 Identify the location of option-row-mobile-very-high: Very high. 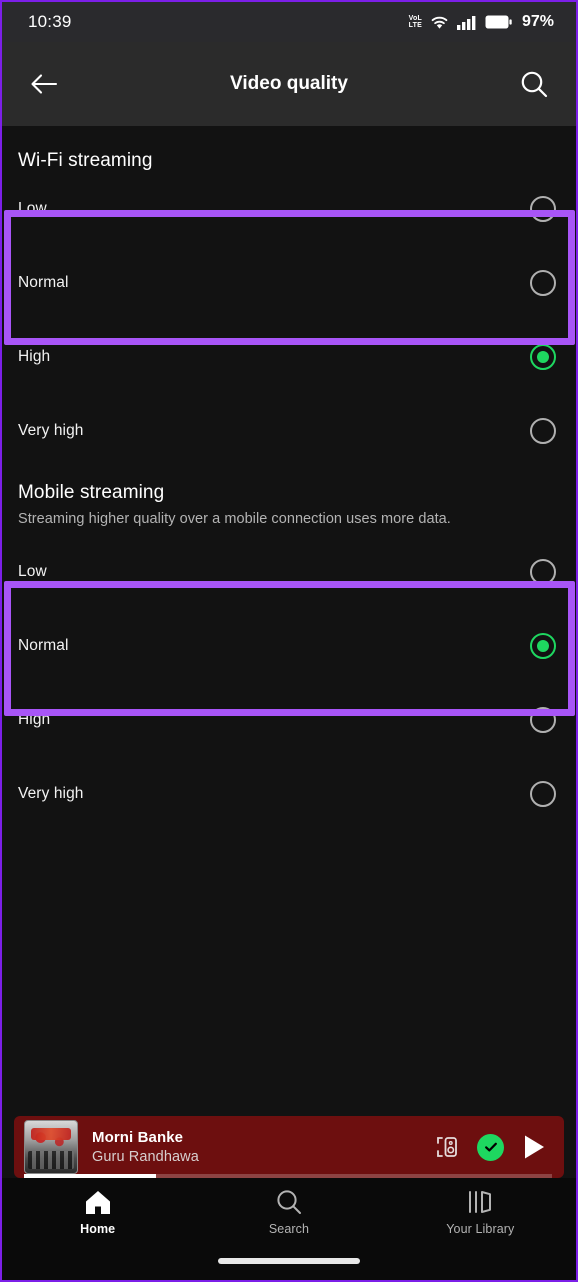
(289, 794).